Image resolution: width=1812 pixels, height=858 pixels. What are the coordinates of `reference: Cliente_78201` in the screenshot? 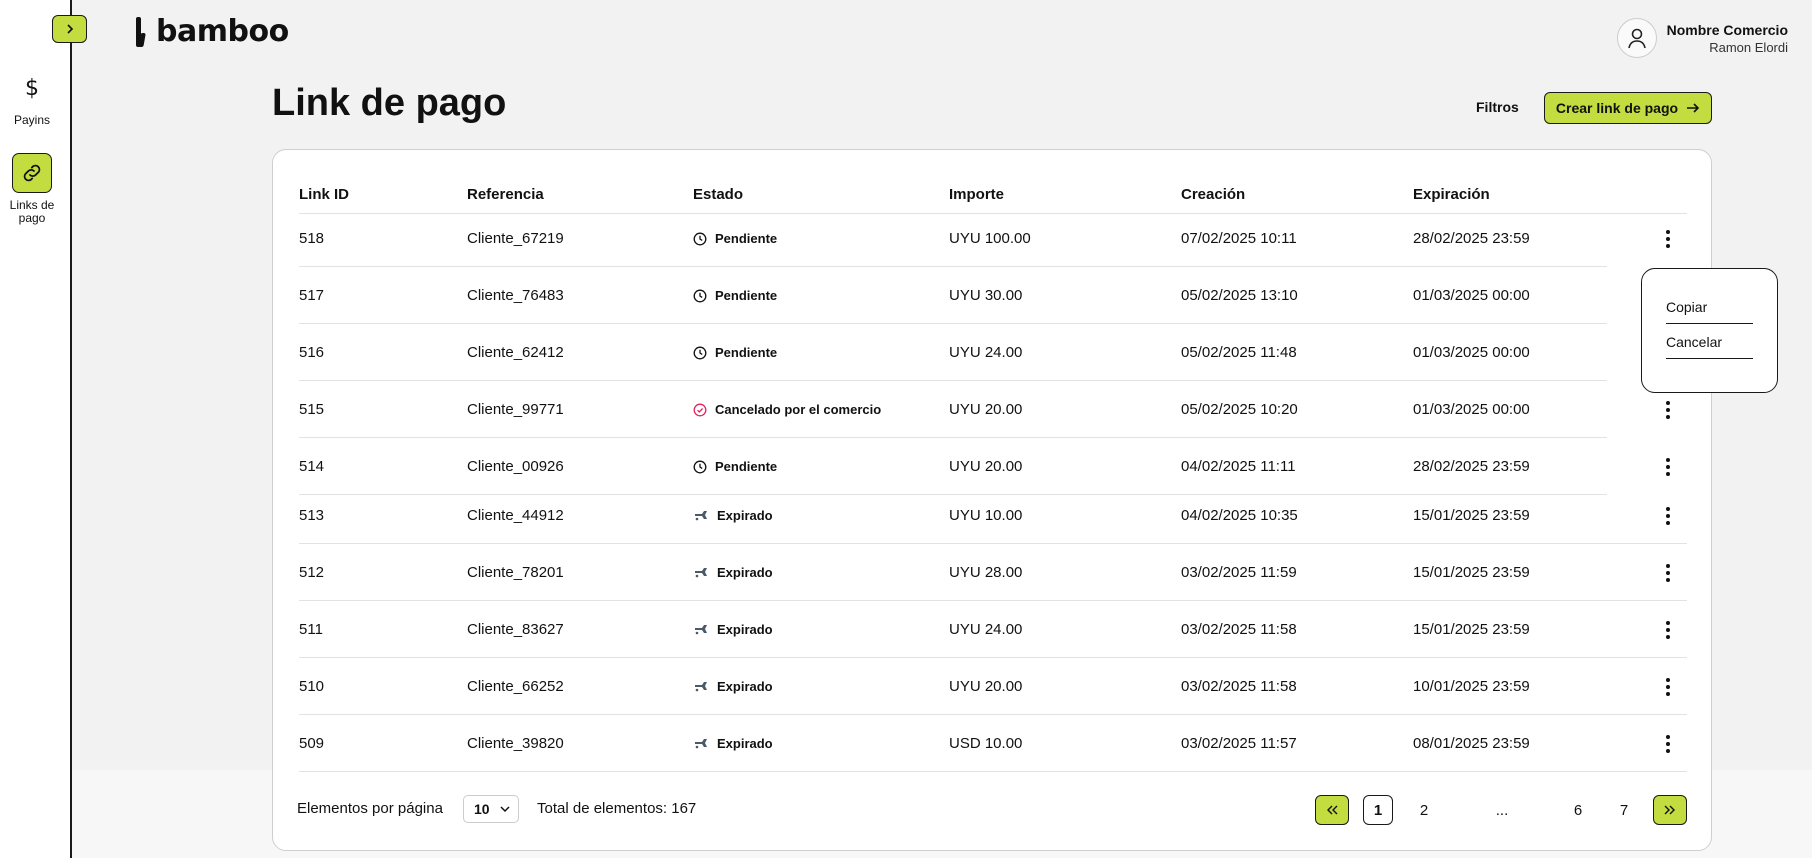 It's located at (515, 572).